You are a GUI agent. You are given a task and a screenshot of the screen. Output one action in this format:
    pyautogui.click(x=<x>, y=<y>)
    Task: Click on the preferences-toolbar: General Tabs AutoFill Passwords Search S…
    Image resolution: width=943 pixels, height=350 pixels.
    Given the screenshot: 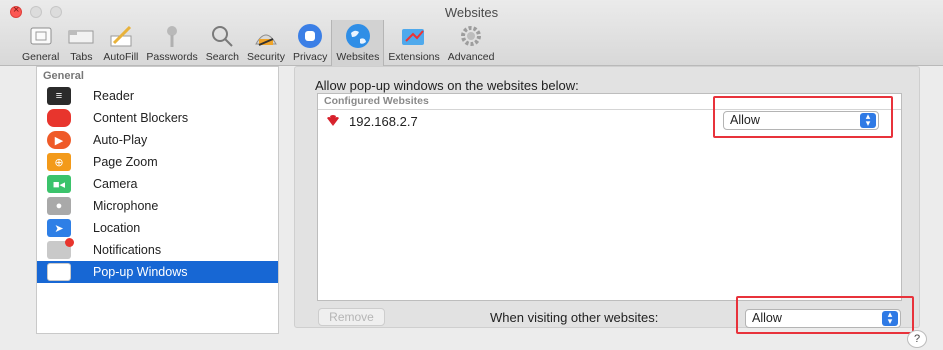 What is the action you would take?
    pyautogui.click(x=258, y=43)
    